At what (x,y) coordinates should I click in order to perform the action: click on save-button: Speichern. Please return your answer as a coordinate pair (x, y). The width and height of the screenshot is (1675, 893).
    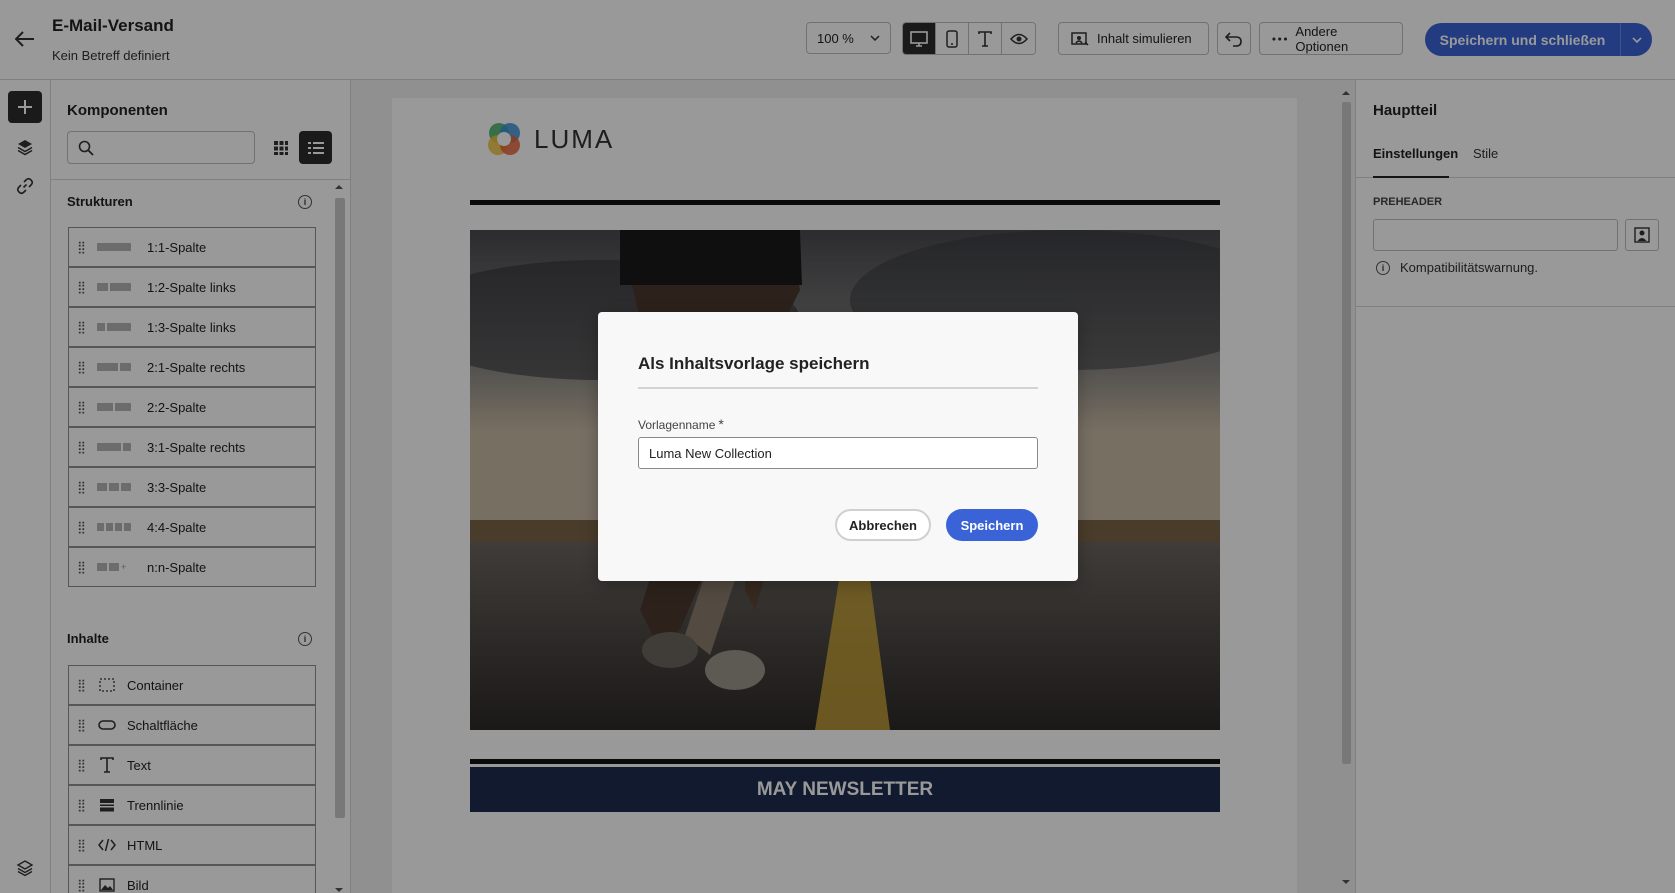
    Looking at the image, I should click on (992, 525).